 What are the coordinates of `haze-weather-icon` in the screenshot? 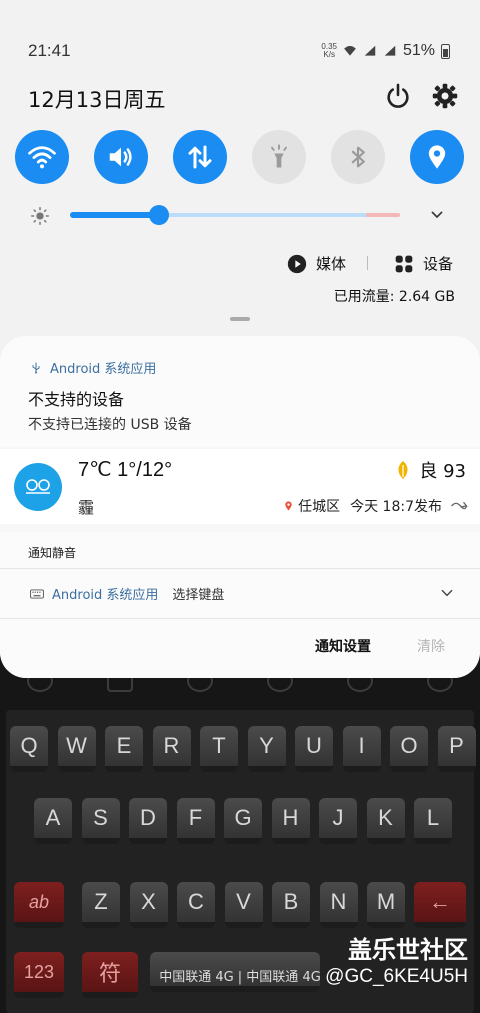 It's located at (38, 487).